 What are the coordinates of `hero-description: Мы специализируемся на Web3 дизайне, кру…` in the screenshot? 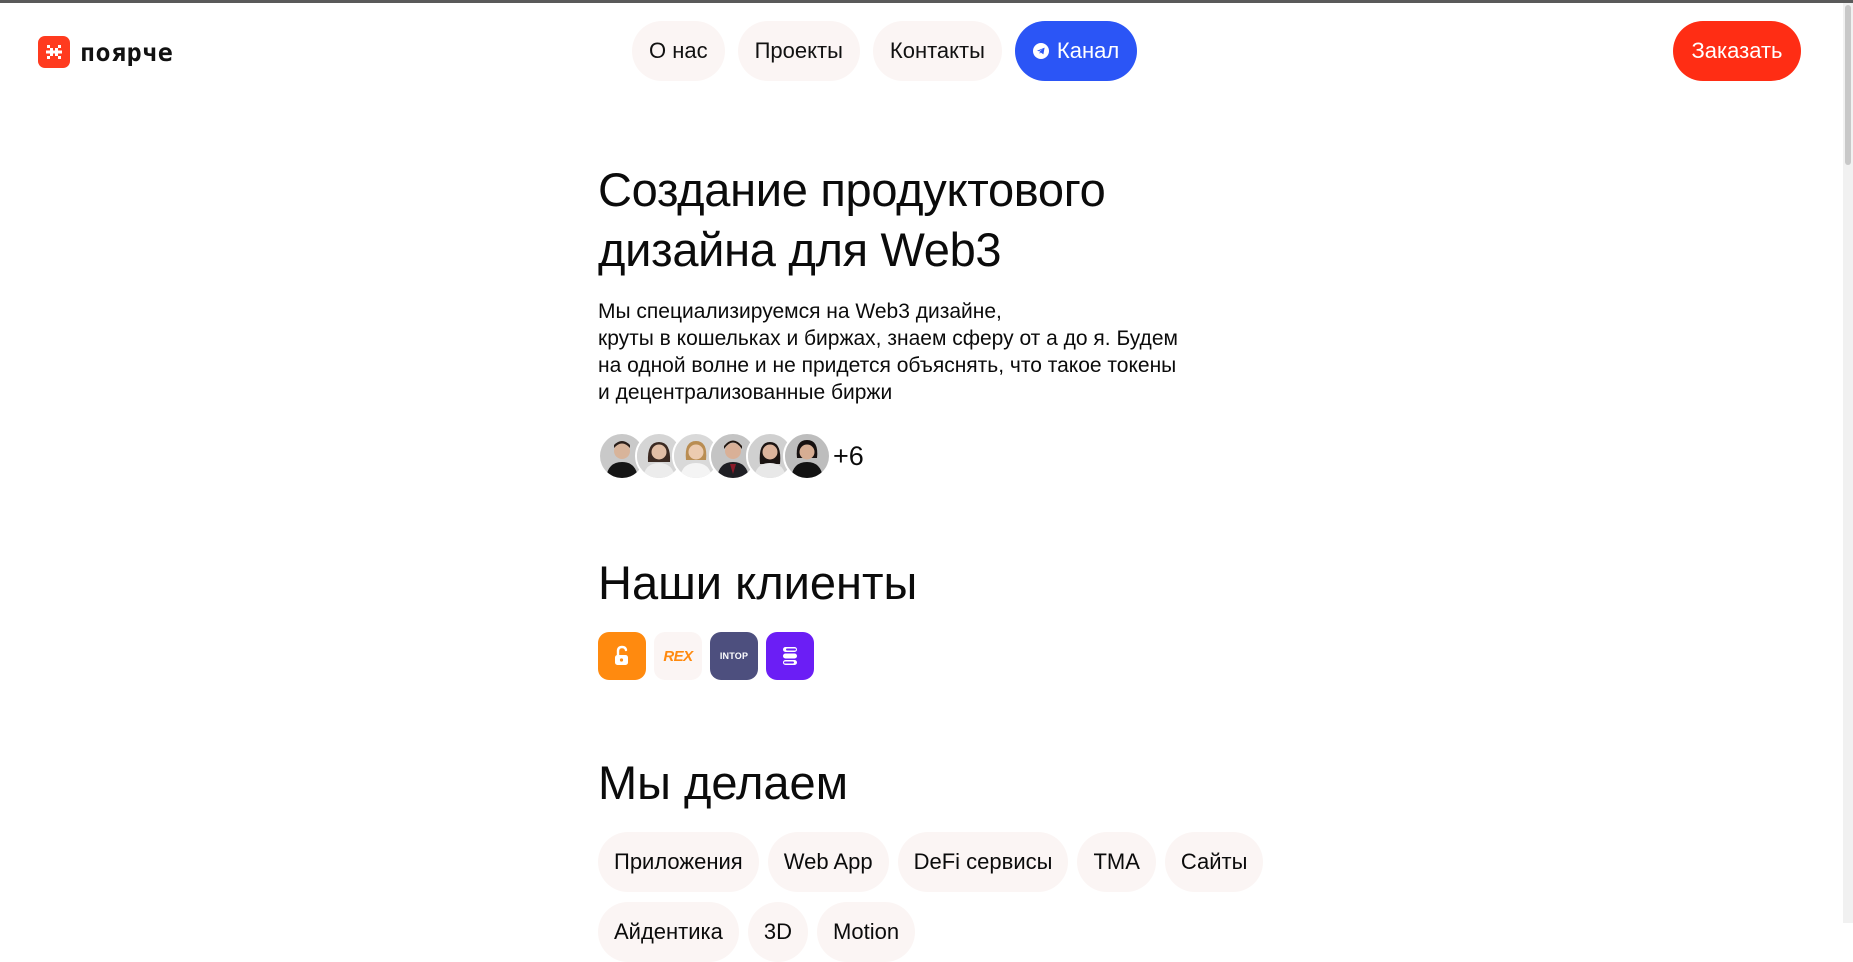 It's located at (928, 352).